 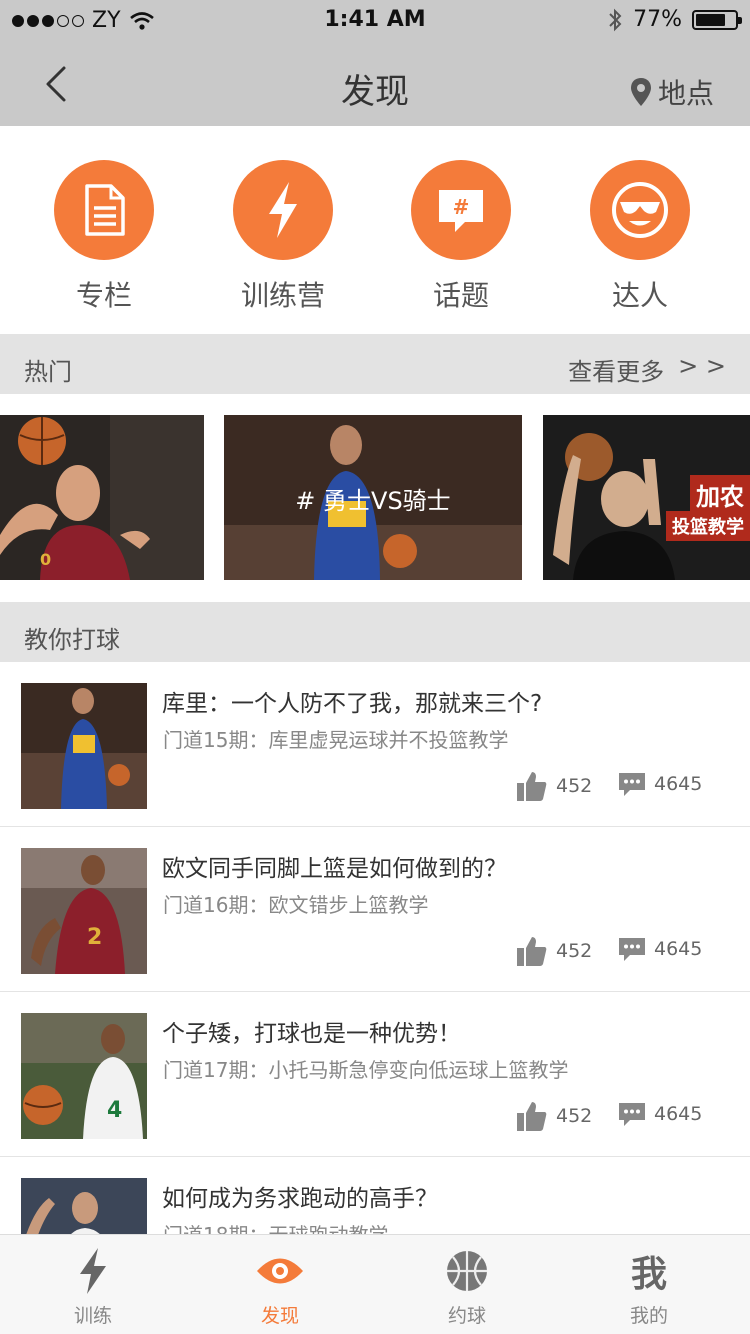 I want to click on tab-label: 发现, so click(x=279, y=1316).